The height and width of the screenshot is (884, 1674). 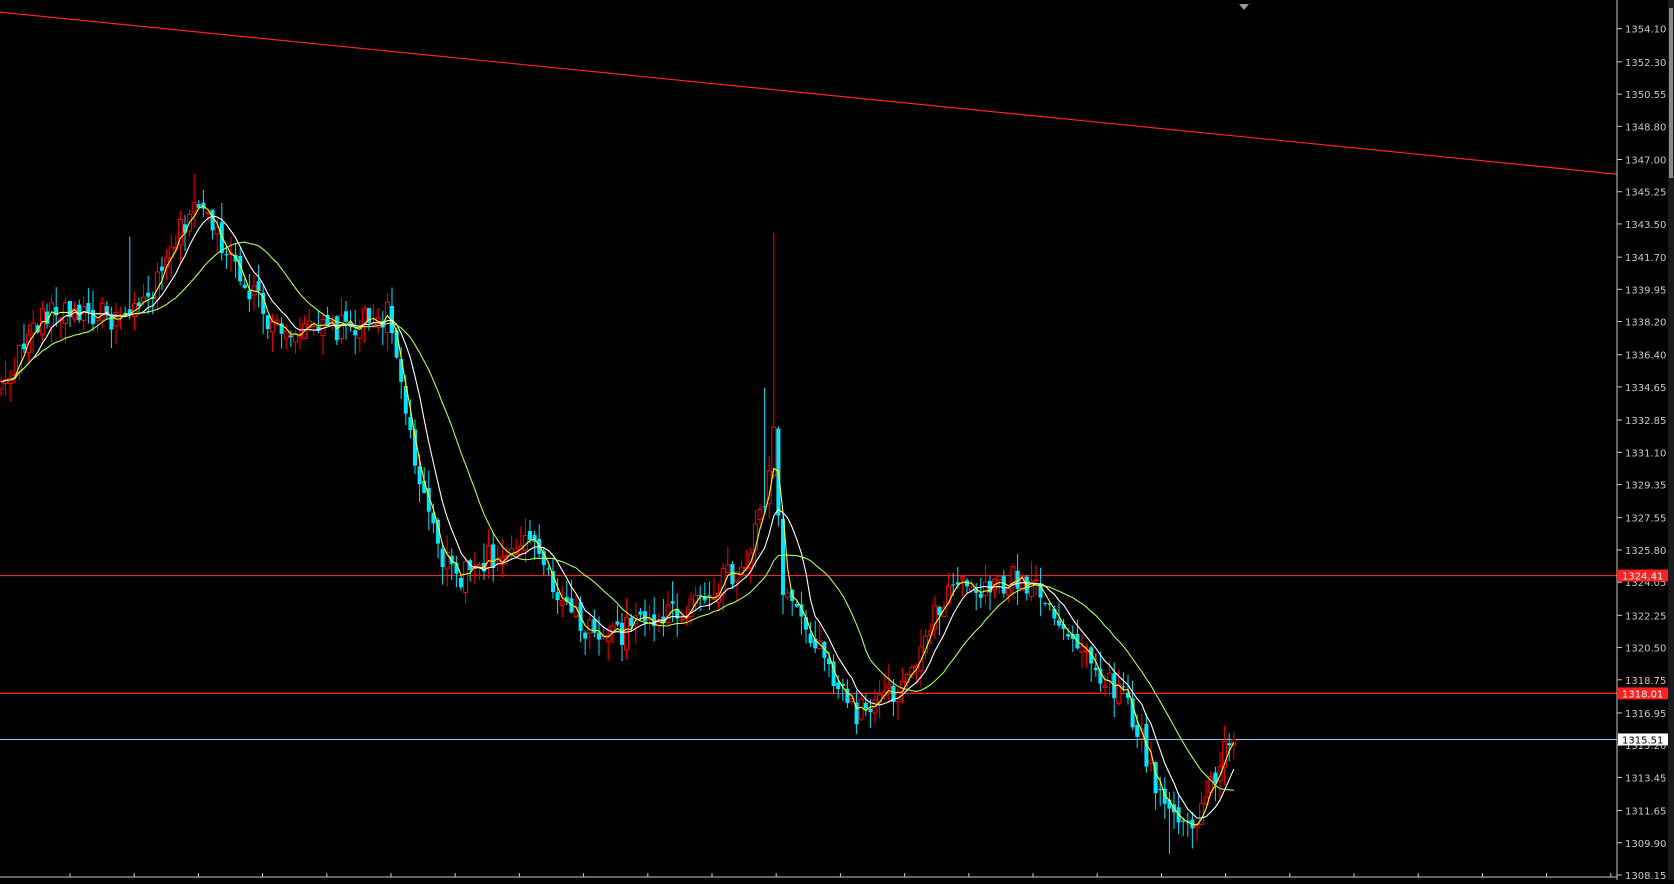 What do you see at coordinates (1645, 95) in the screenshot?
I see `price-tick-label: 1350.55` at bounding box center [1645, 95].